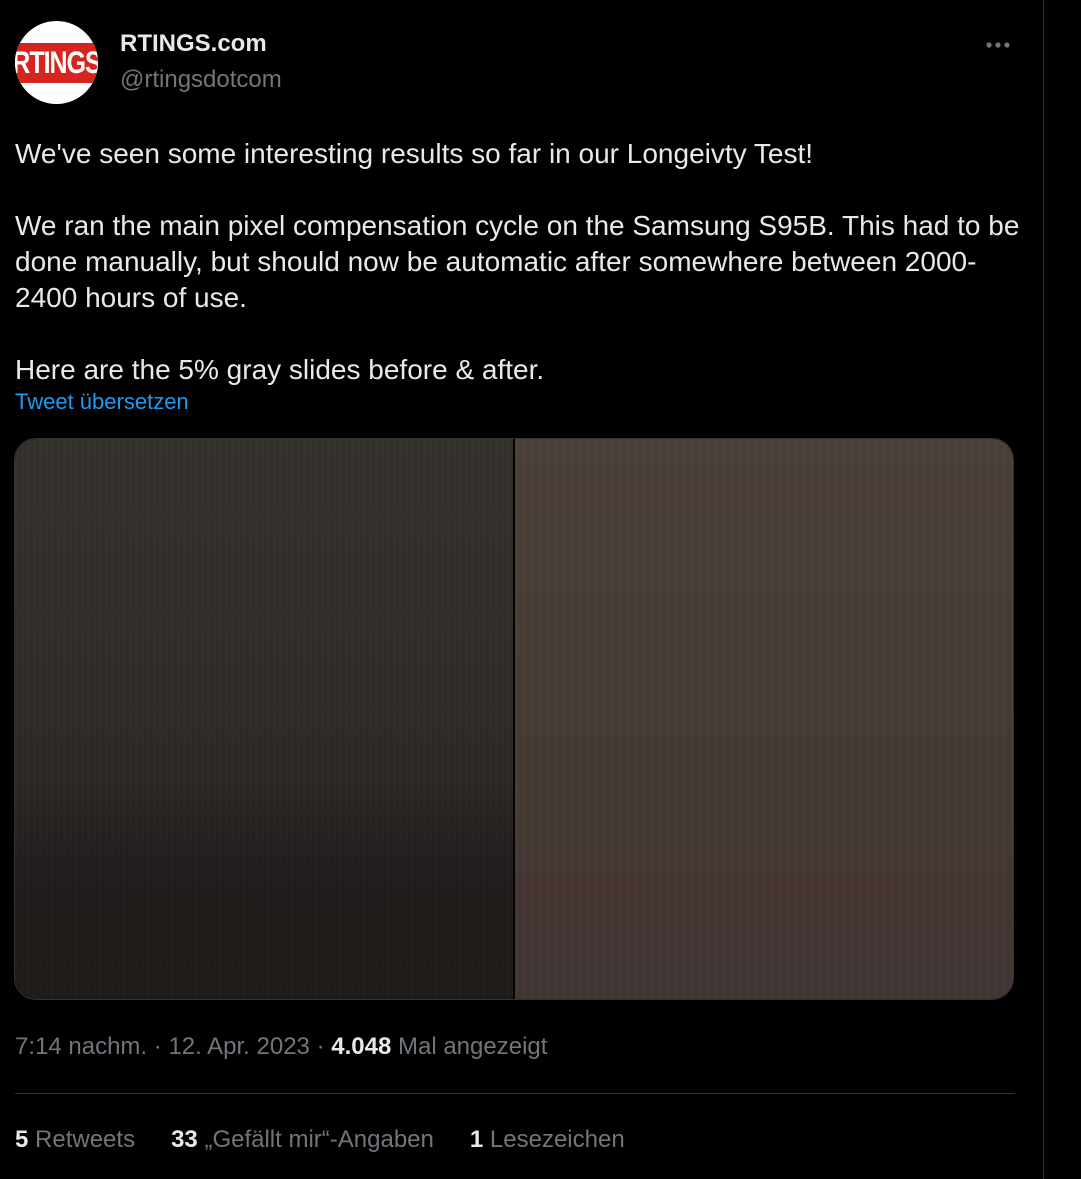 The image size is (1081, 1179). Describe the element at coordinates (81, 1046) in the screenshot. I see `tweet-time: 7:14 nachm.` at that location.